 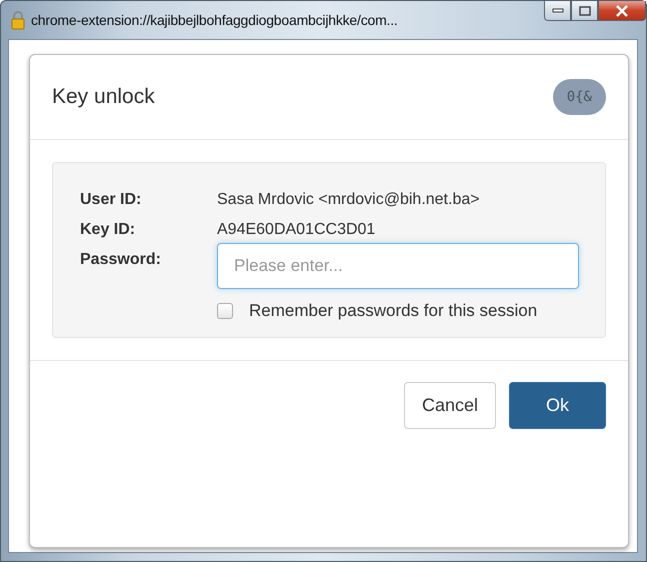 What do you see at coordinates (111, 200) in the screenshot?
I see `field-label: User ID:` at bounding box center [111, 200].